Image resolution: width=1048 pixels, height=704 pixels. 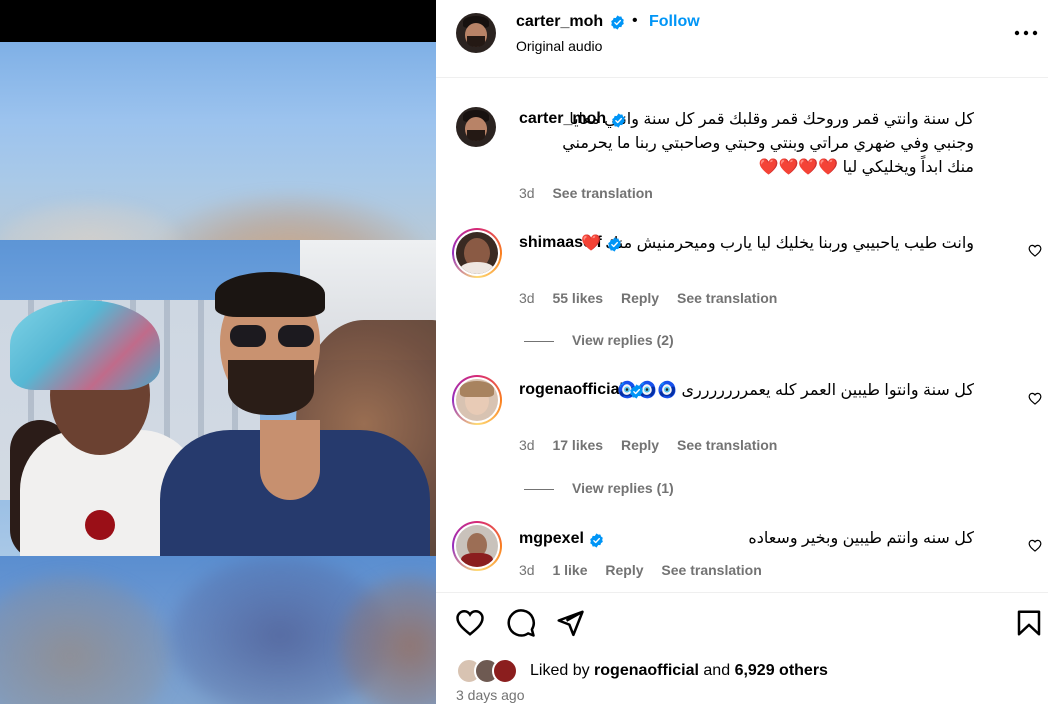 What do you see at coordinates (295, 414) in the screenshot?
I see `photo-man` at bounding box center [295, 414].